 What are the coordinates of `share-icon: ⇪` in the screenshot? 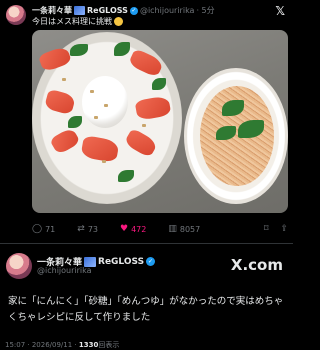 It's located at (284, 229).